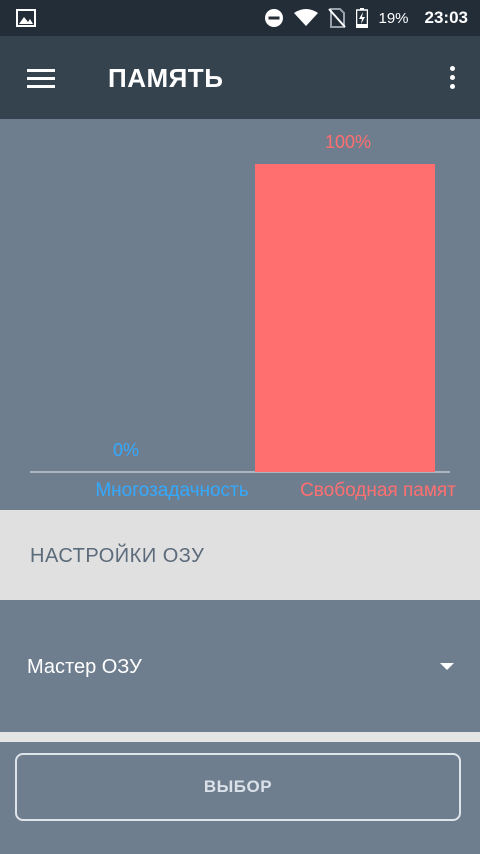 This screenshot has height=854, width=480. I want to click on dropdown-value: Мастер ОЗУ, so click(84, 667).